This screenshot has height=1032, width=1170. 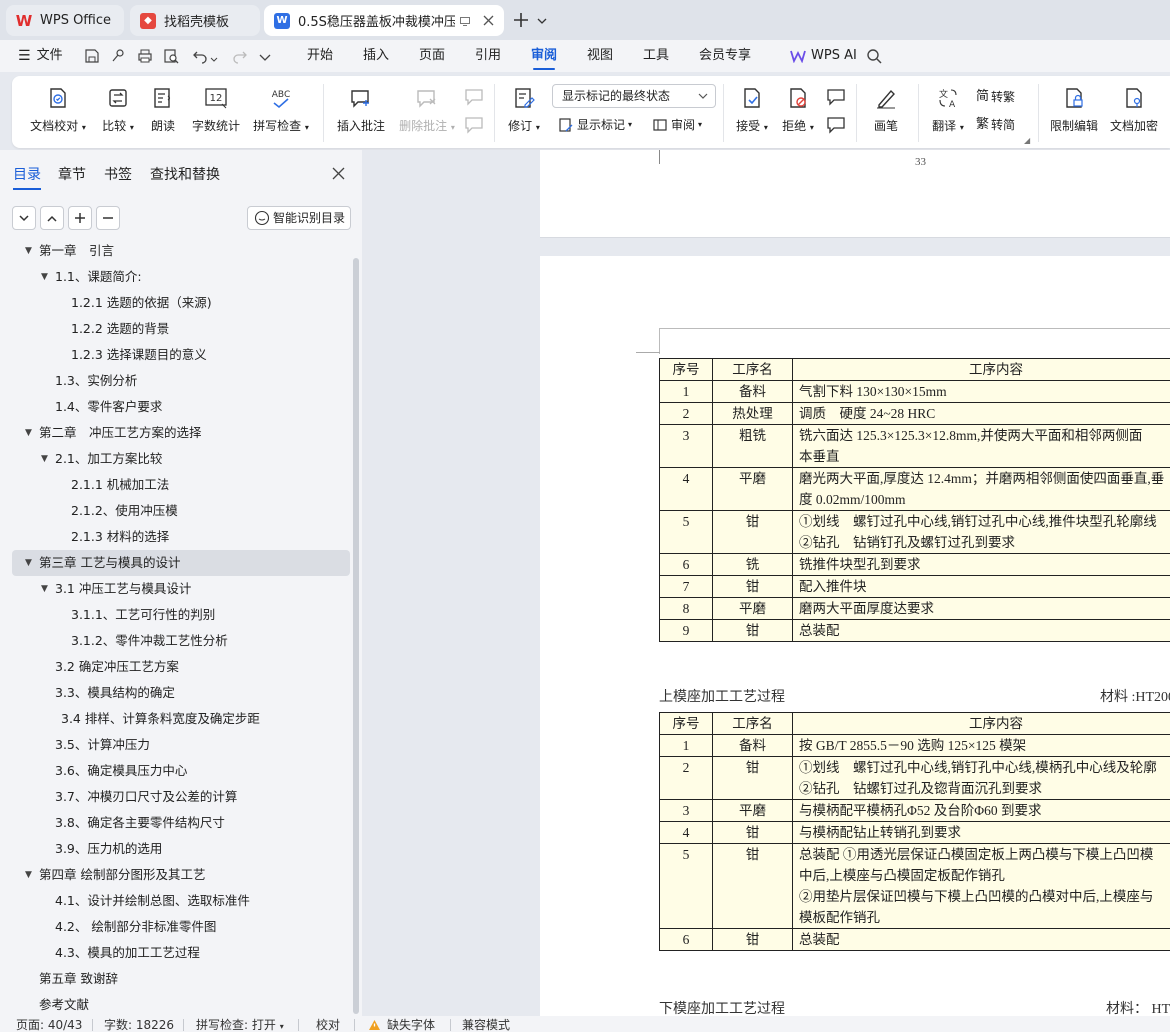 I want to click on tab-wps-office: W WPS Office, so click(x=65, y=20).